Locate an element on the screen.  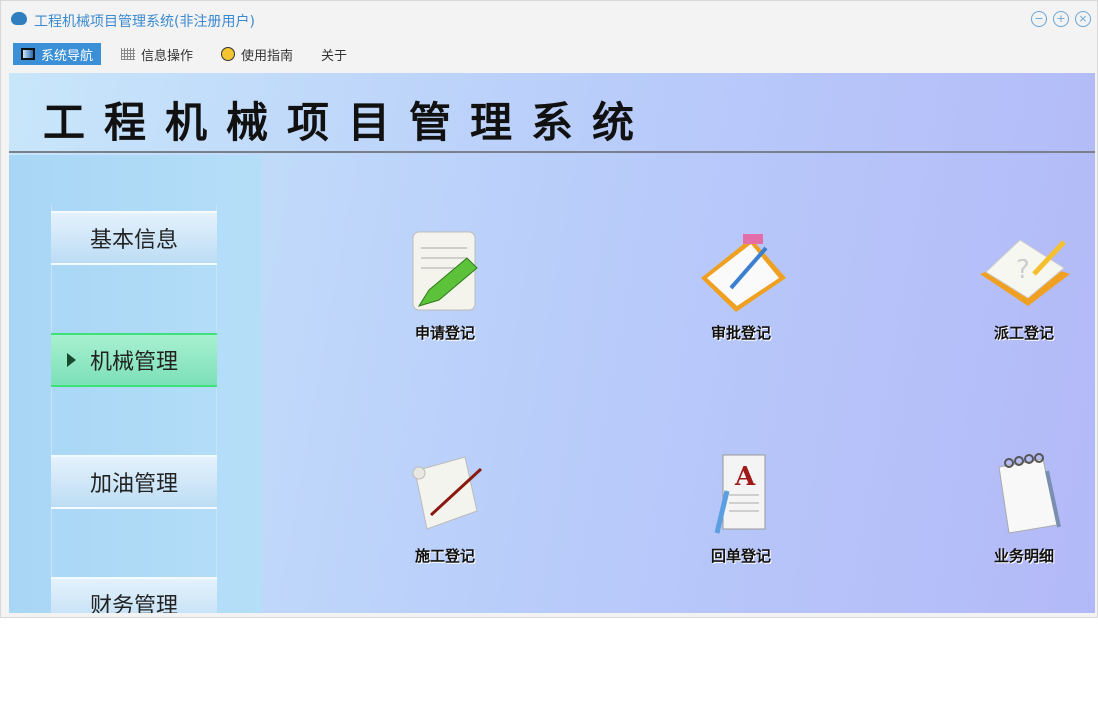
menu-about: 关于 is located at coordinates (334, 54).